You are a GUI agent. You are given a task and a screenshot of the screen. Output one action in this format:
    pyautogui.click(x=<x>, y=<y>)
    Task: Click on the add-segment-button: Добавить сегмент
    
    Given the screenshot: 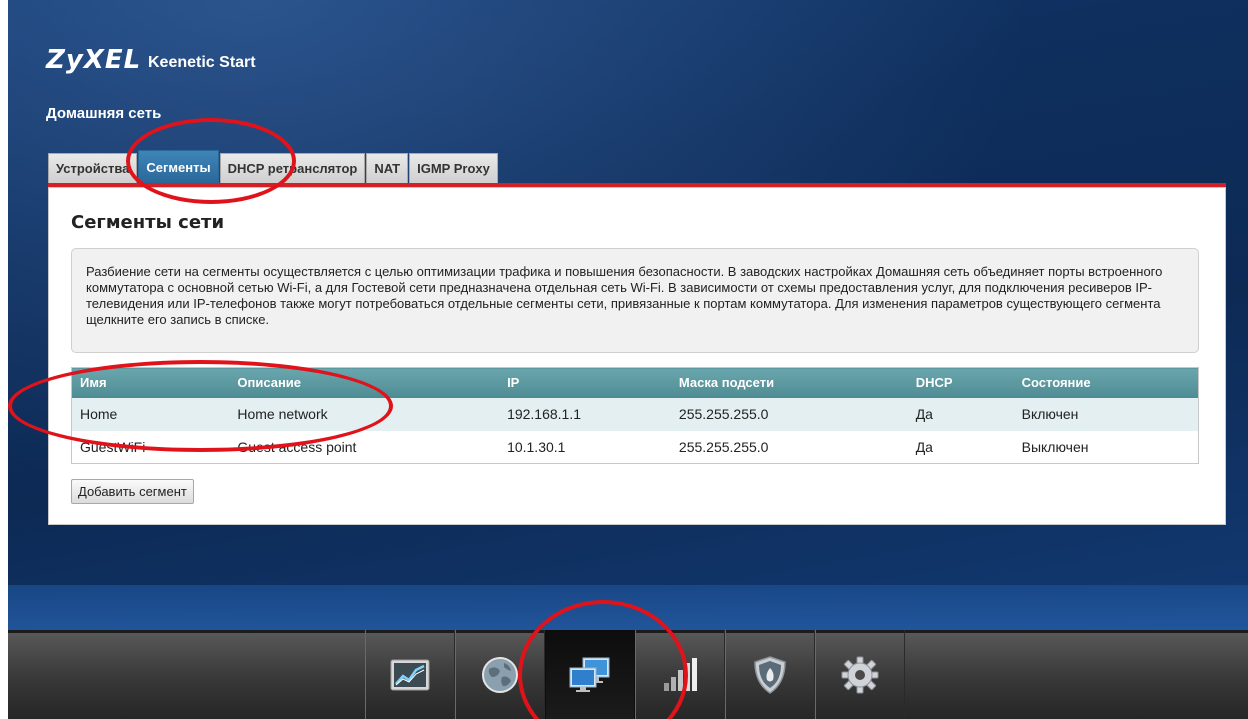 What is the action you would take?
    pyautogui.click(x=132, y=491)
    